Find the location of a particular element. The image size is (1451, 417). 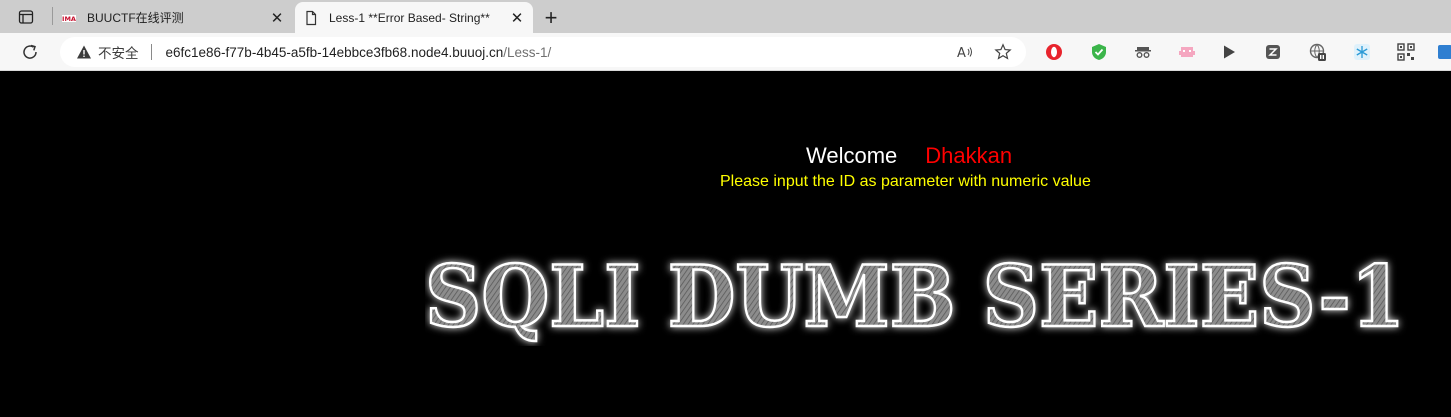

tab-actions-icon is located at coordinates (26, 16).